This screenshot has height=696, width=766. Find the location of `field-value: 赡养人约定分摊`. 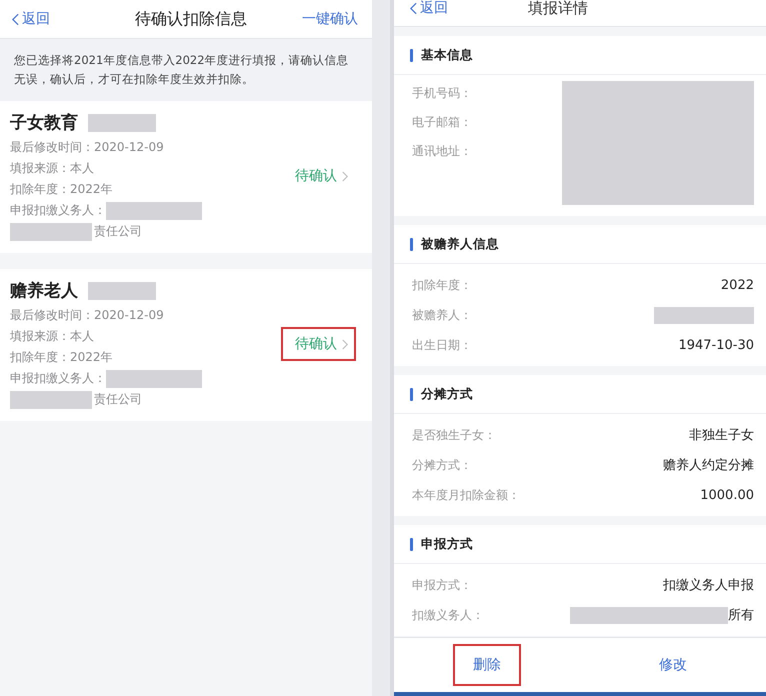

field-value: 赡养人约定分摊 is located at coordinates (708, 465).